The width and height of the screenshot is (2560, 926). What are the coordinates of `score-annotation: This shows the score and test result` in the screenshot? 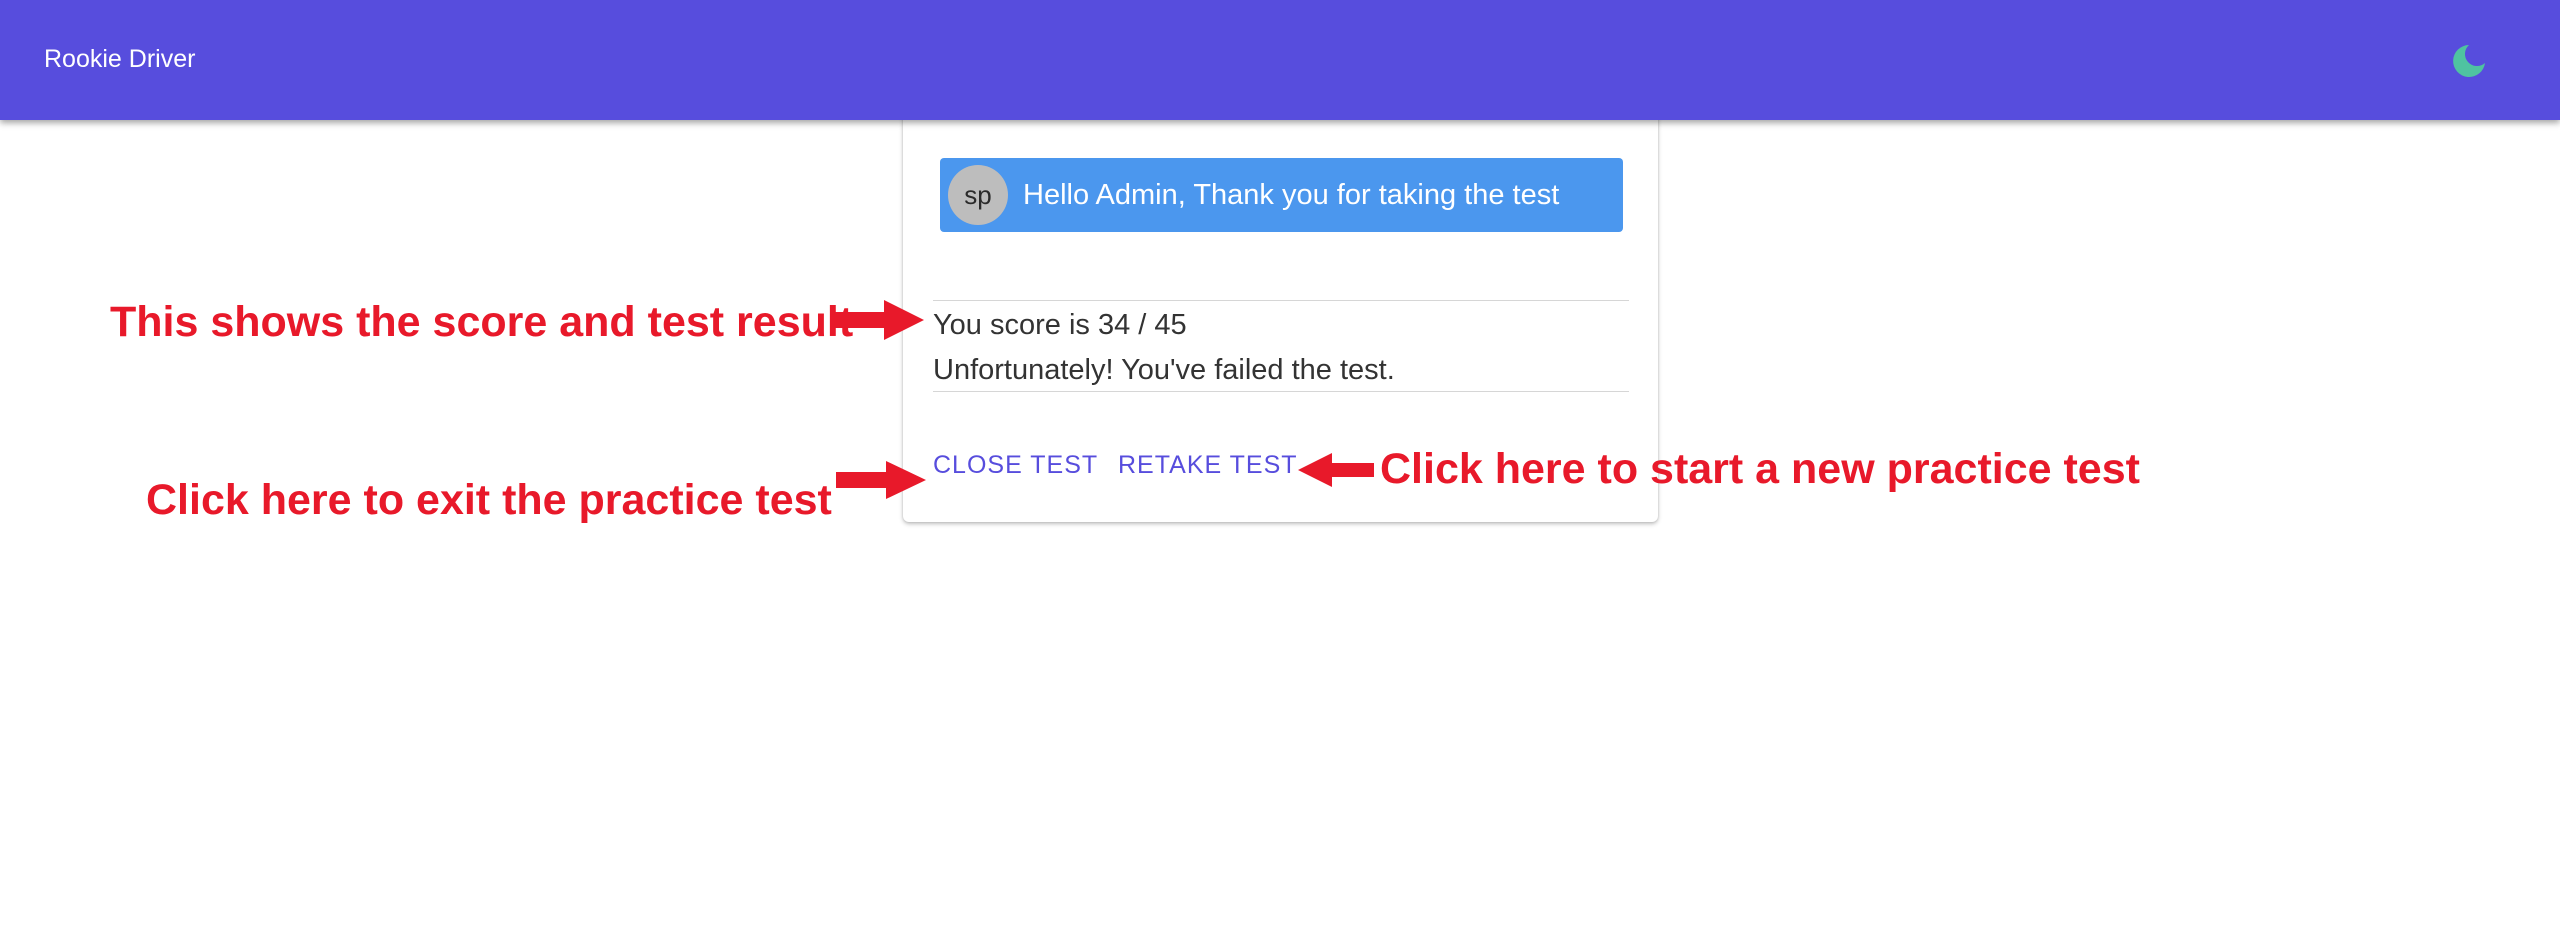 It's located at (482, 322).